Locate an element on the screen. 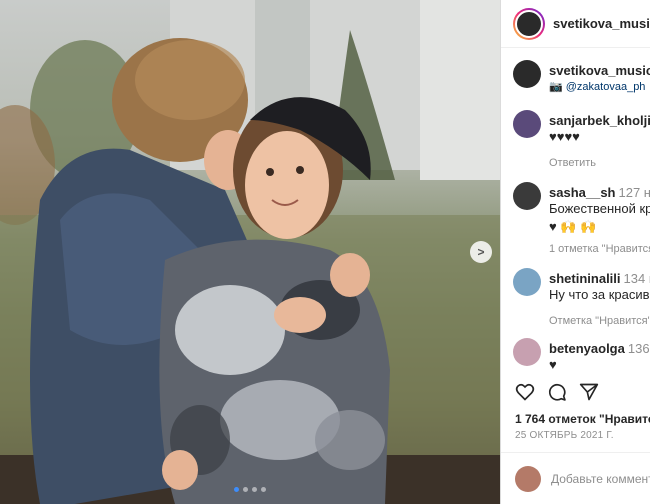 The height and width of the screenshot is (504, 650). comment-emoji: ♥ 🙌 🙌 is located at coordinates (573, 226).